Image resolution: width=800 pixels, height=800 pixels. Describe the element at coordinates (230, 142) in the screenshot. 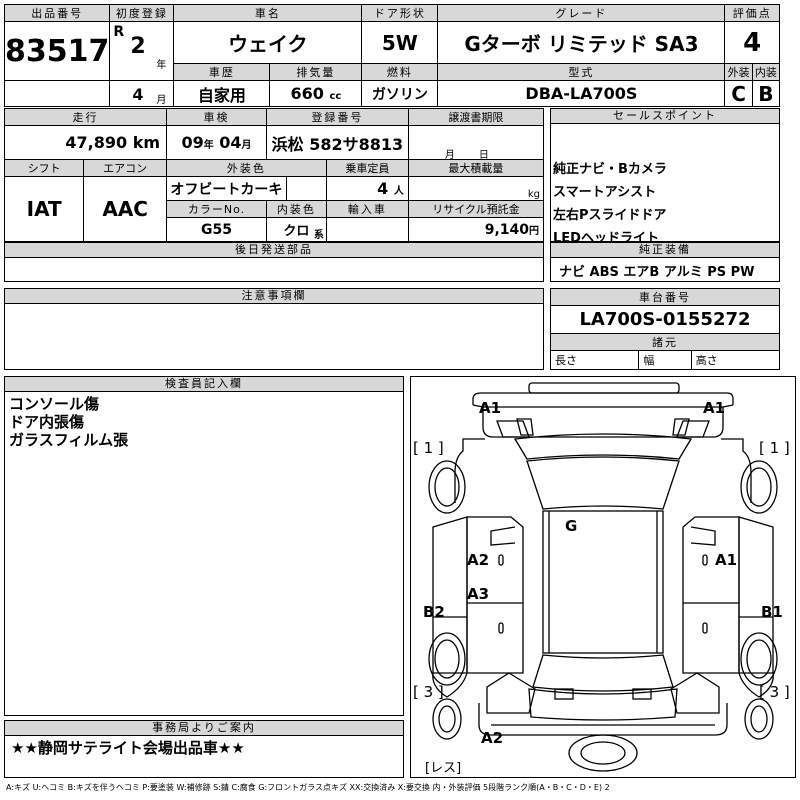

I see `insp-month: 04` at that location.